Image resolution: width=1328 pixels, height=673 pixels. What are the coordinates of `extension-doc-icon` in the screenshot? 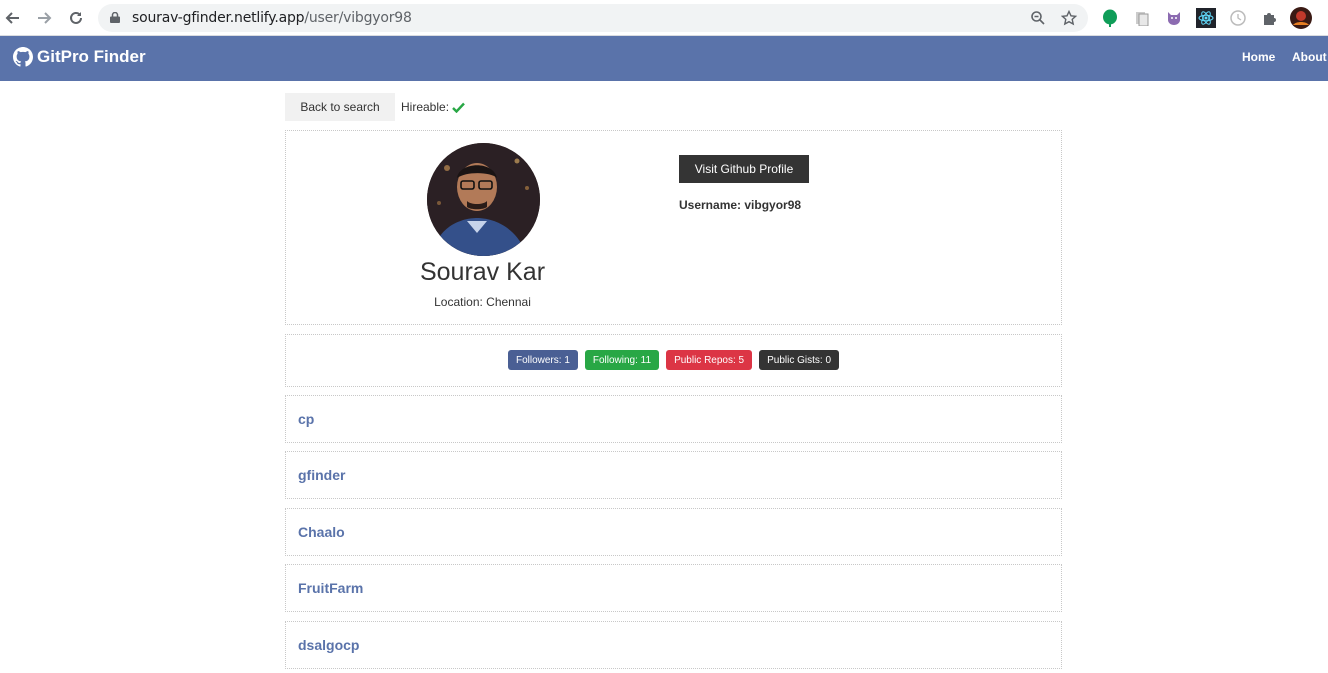 It's located at (1142, 18).